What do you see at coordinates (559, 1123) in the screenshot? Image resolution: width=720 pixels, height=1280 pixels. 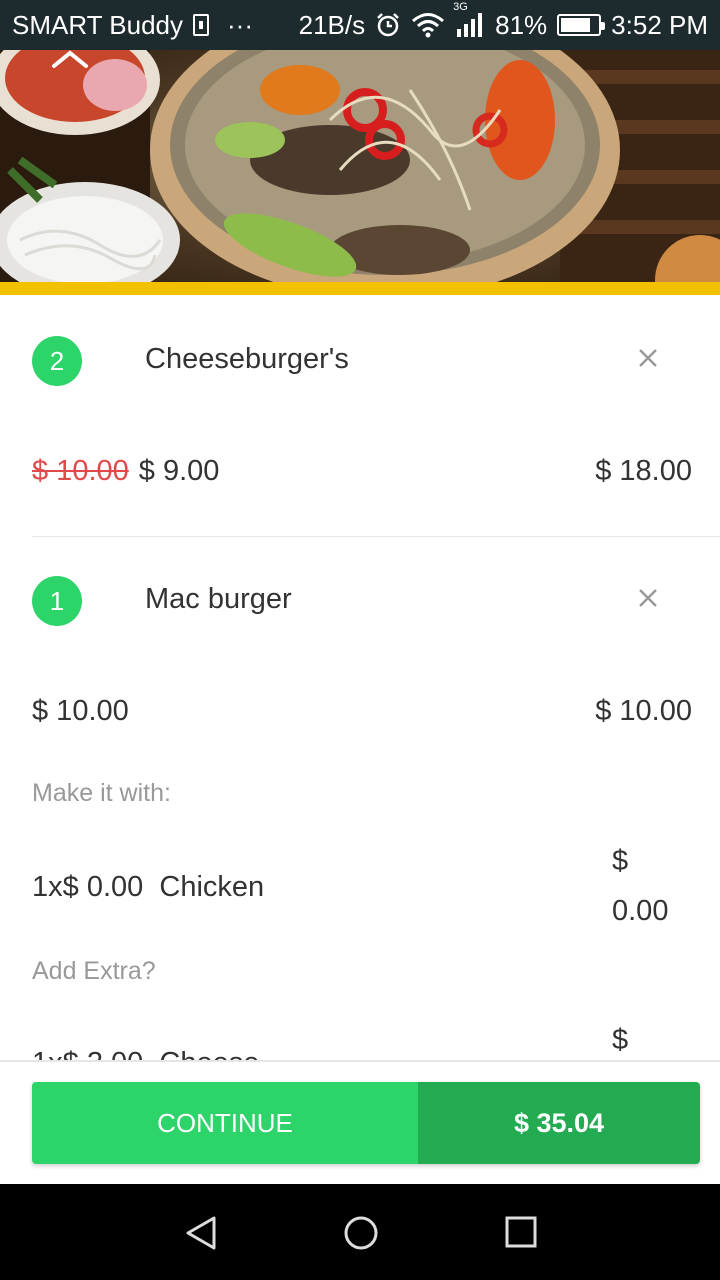 I see `order-total: $ 35.04` at bounding box center [559, 1123].